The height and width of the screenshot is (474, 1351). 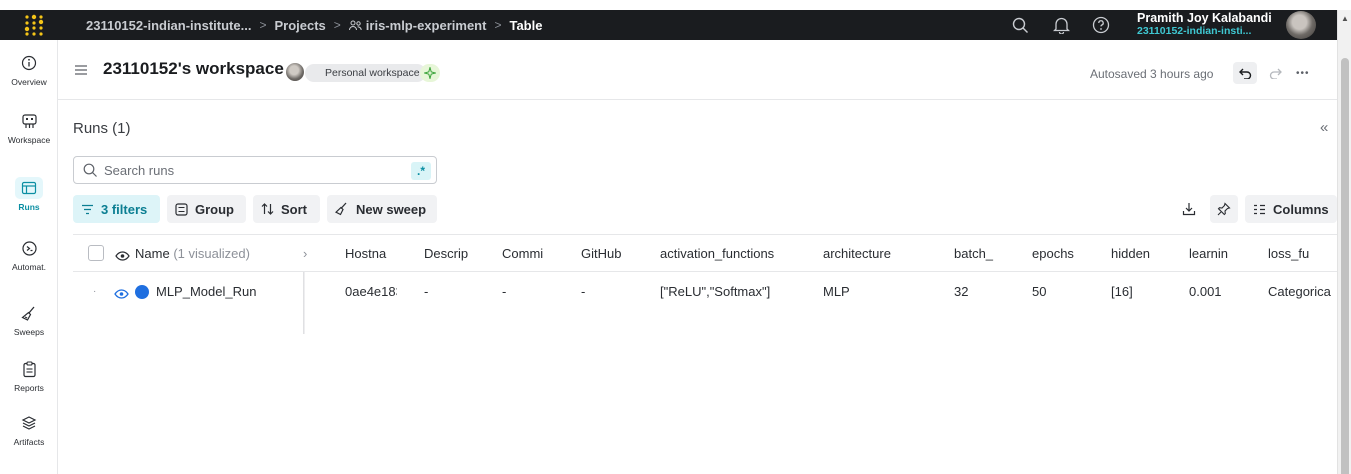 I want to click on filters-button: 3 filters, so click(x=116, y=209).